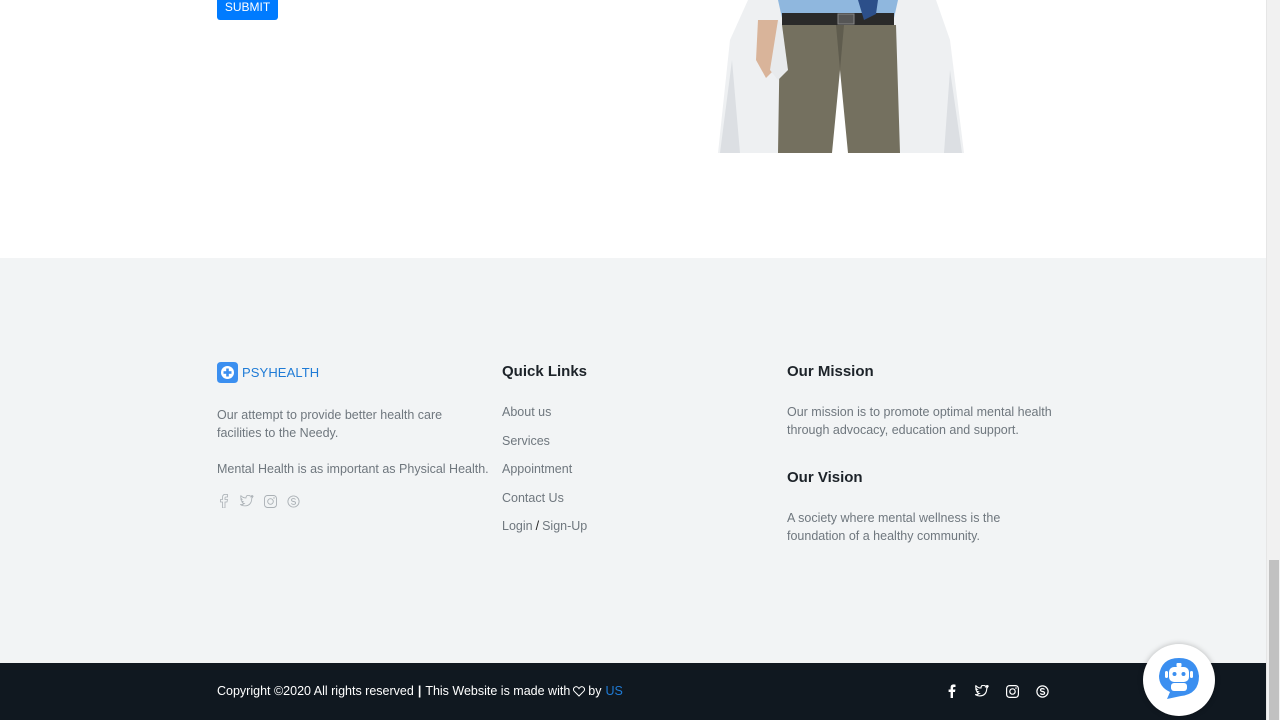 The height and width of the screenshot is (720, 1280). I want to click on login-signup-row: Login / Sign-Up, so click(544, 531).